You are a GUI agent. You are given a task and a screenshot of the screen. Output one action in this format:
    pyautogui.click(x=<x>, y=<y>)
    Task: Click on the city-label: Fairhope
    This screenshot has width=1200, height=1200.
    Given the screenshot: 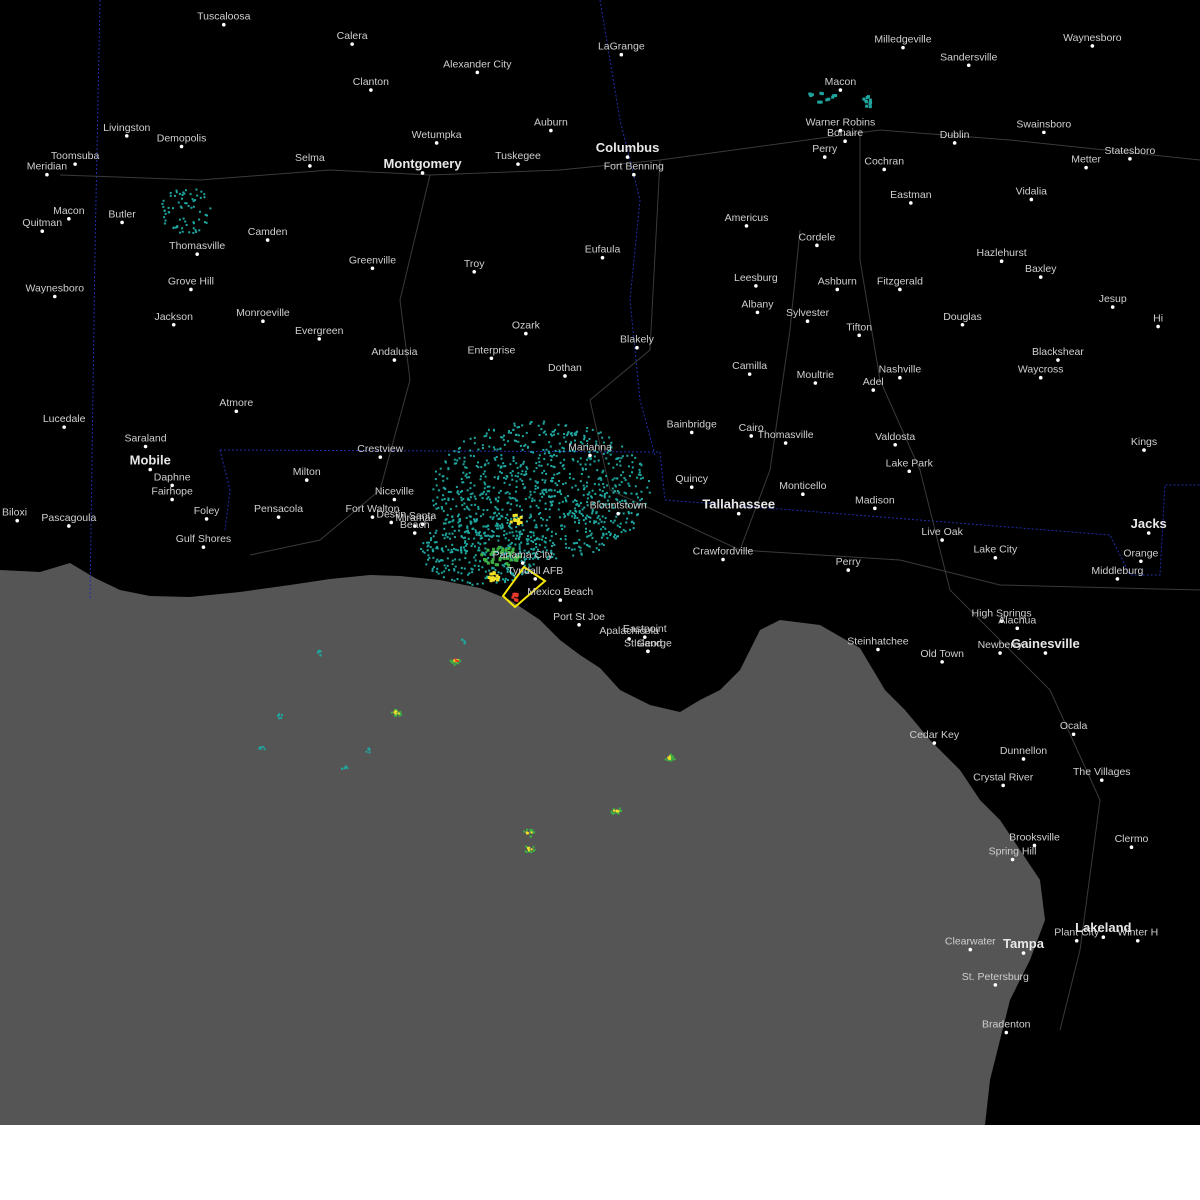 What is the action you would take?
    pyautogui.click(x=172, y=491)
    